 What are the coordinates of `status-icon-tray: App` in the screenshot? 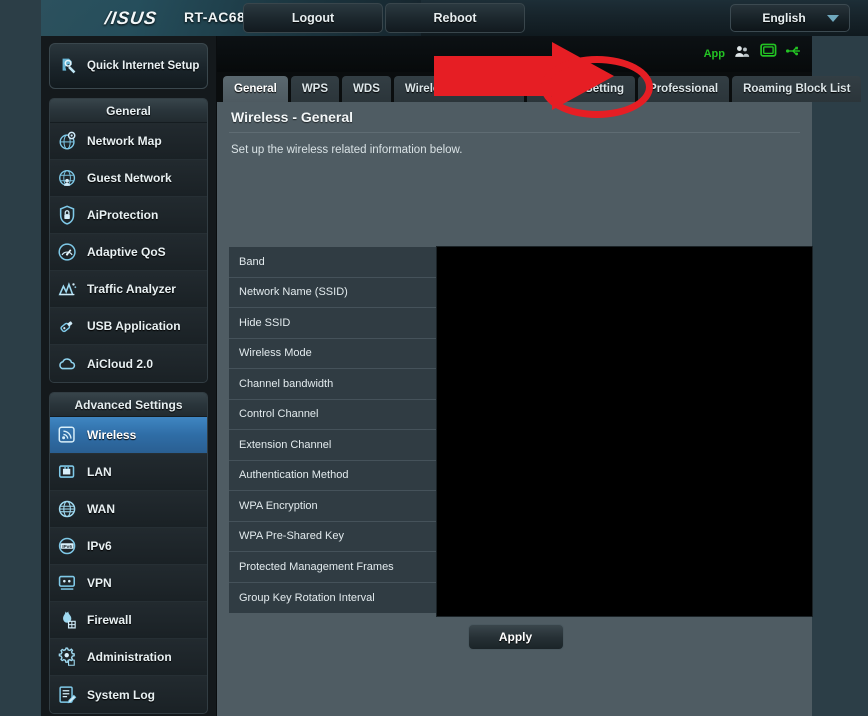 It's located at (754, 53).